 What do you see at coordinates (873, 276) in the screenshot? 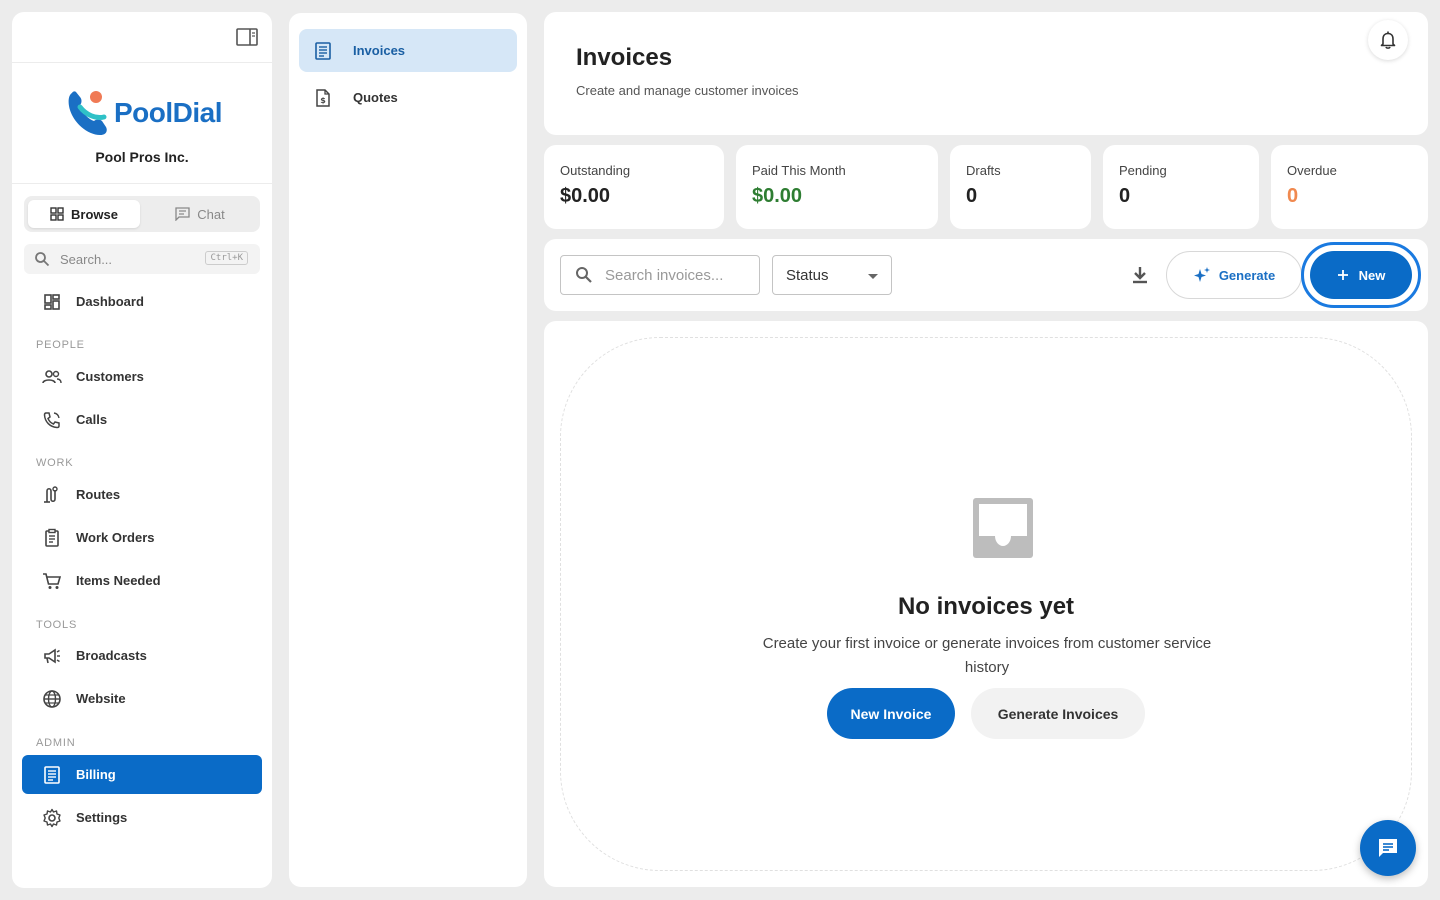
I see `chevron-down-icon` at bounding box center [873, 276].